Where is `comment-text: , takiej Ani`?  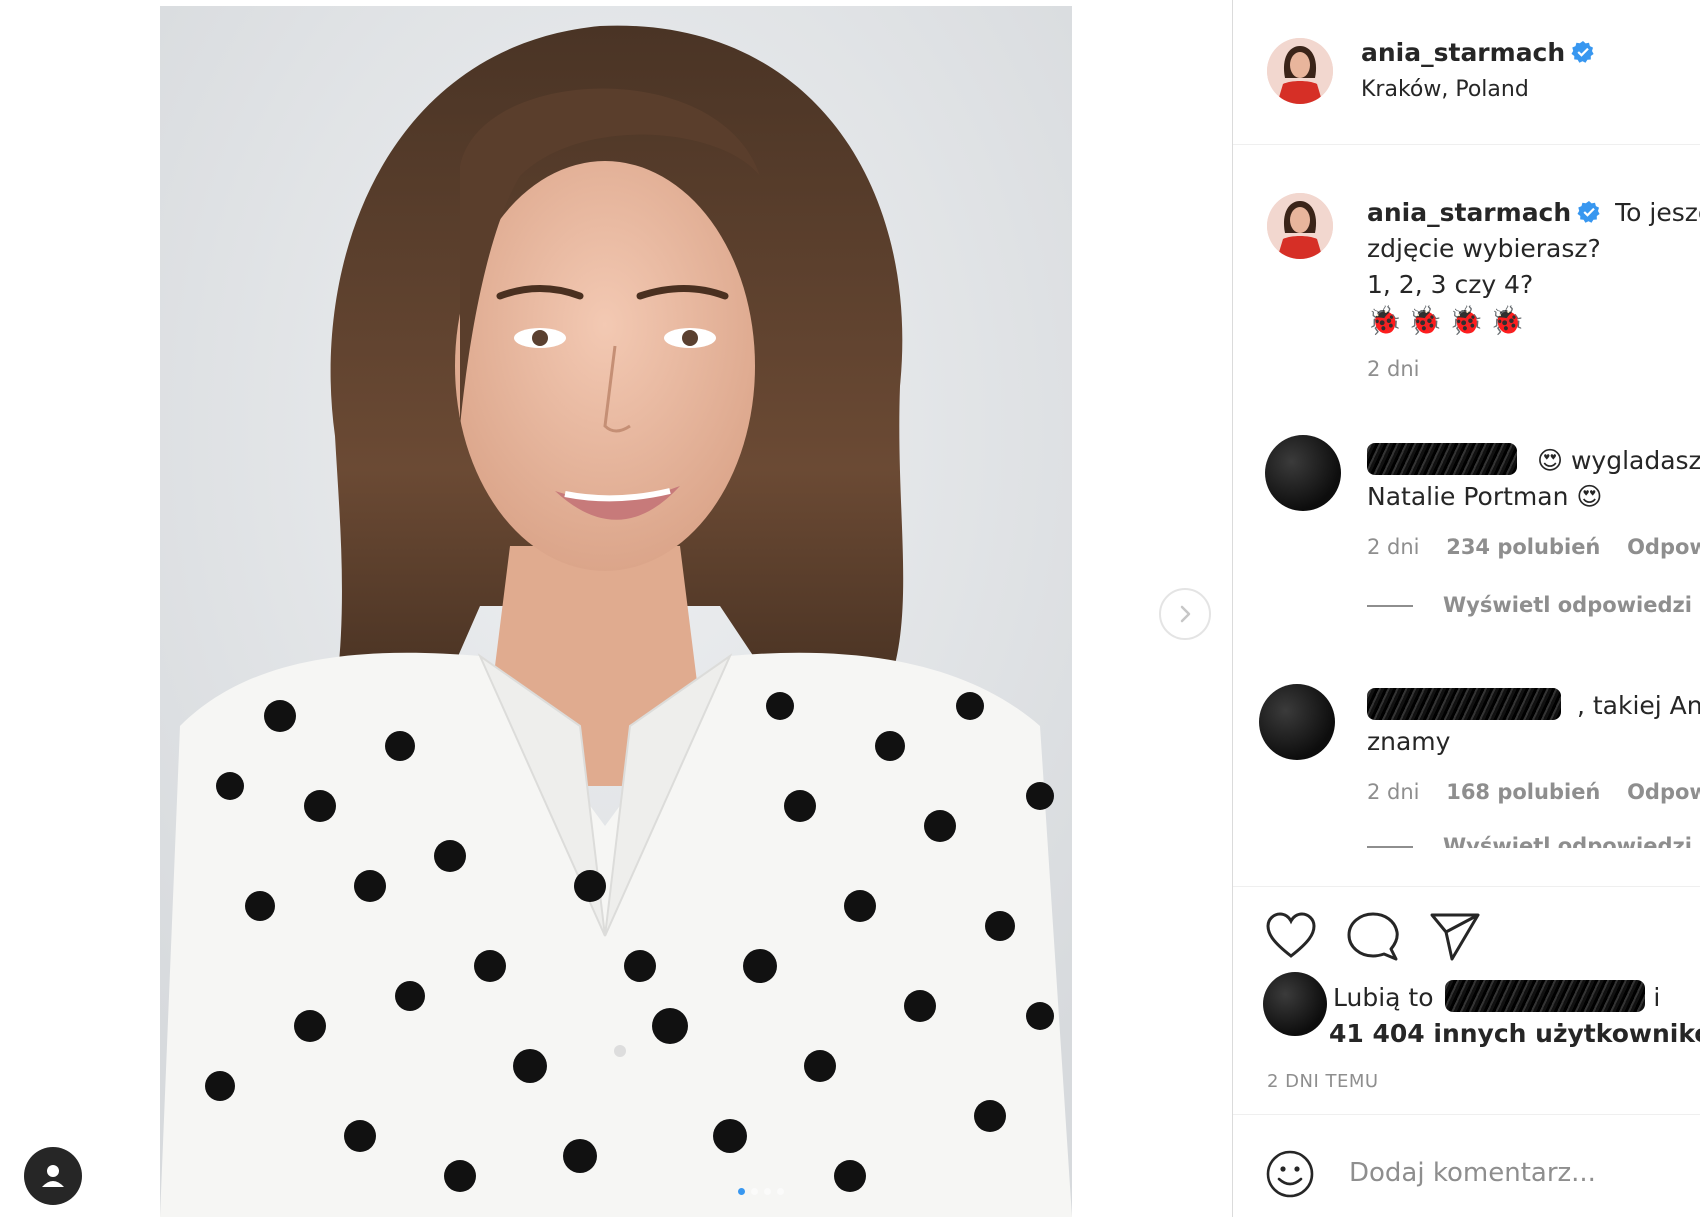 comment-text: , takiej Ani is located at coordinates (1638, 705).